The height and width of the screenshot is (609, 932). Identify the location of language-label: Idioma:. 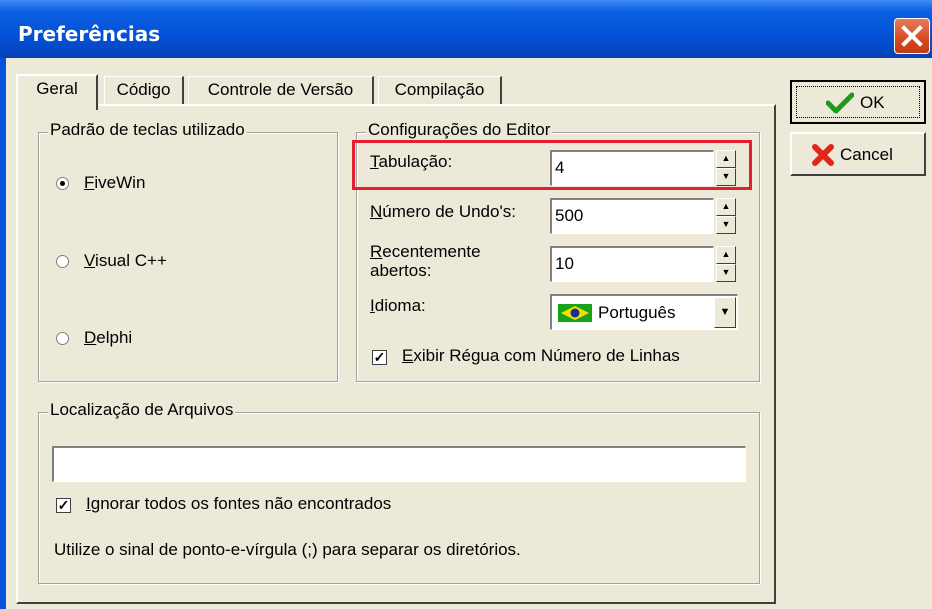
(398, 305).